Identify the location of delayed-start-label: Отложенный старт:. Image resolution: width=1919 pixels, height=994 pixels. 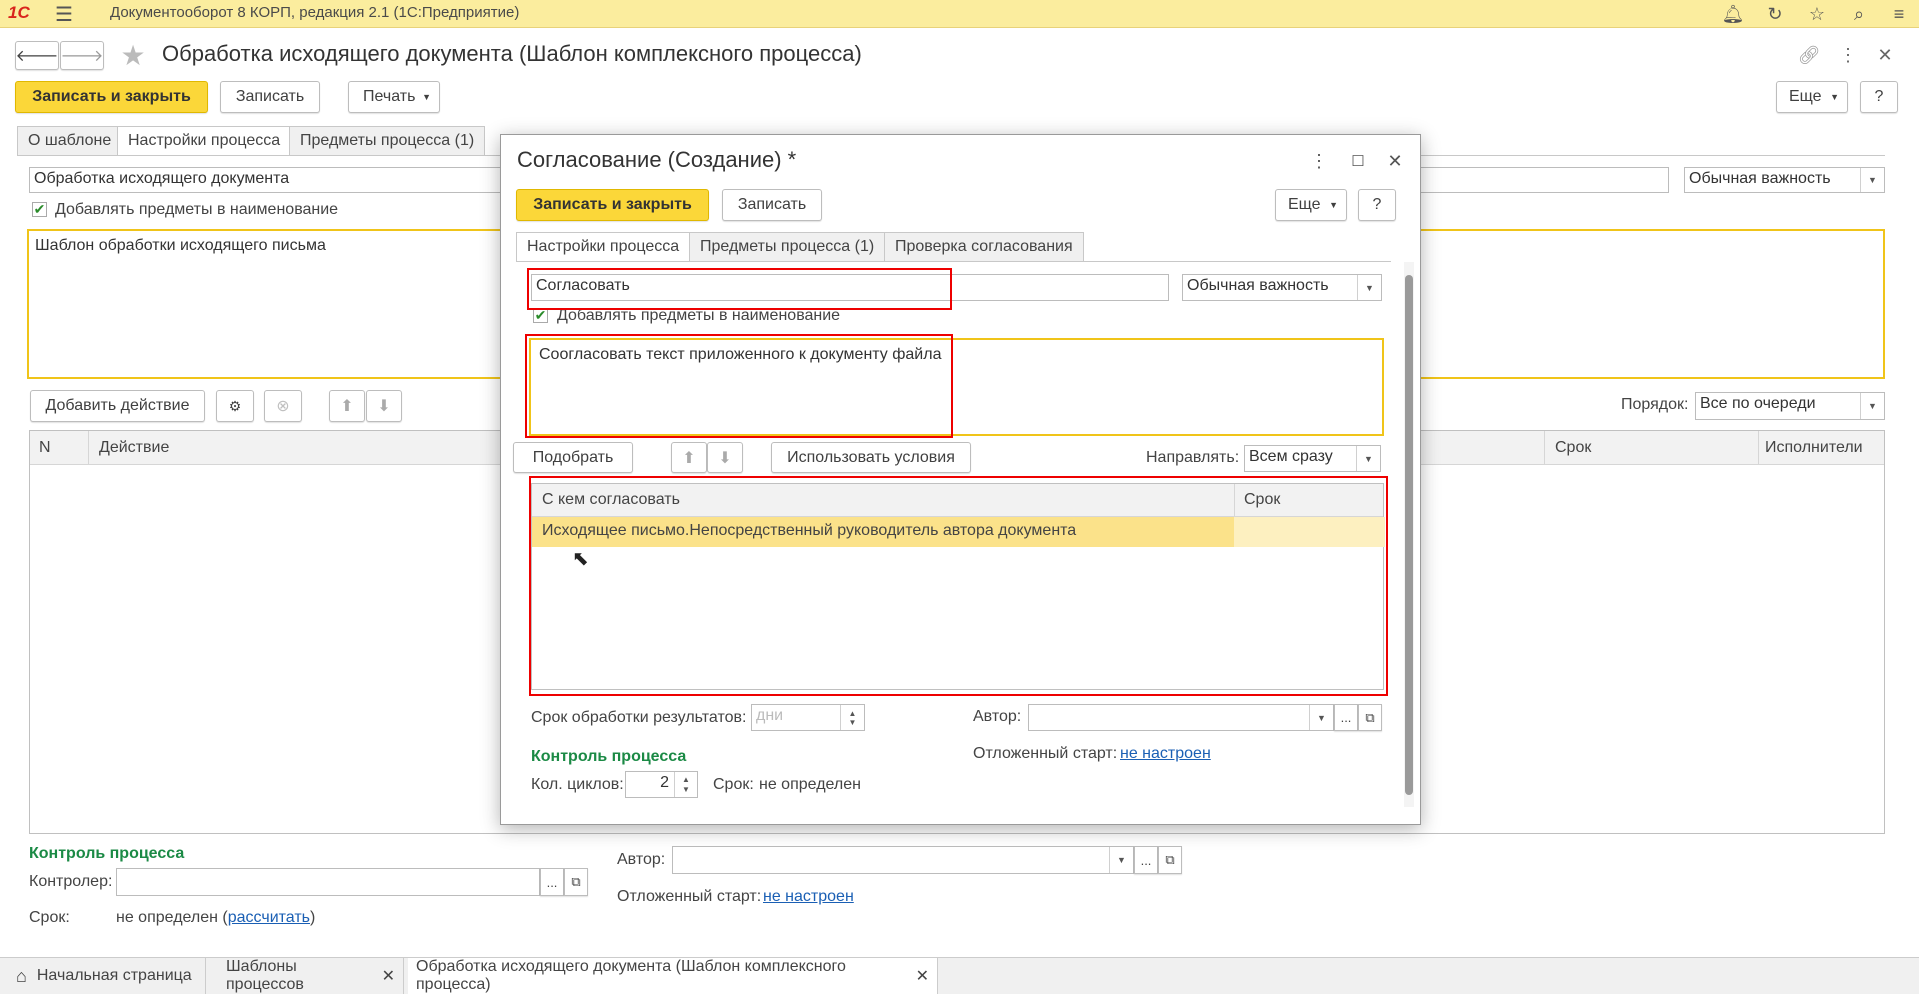
(689, 896).